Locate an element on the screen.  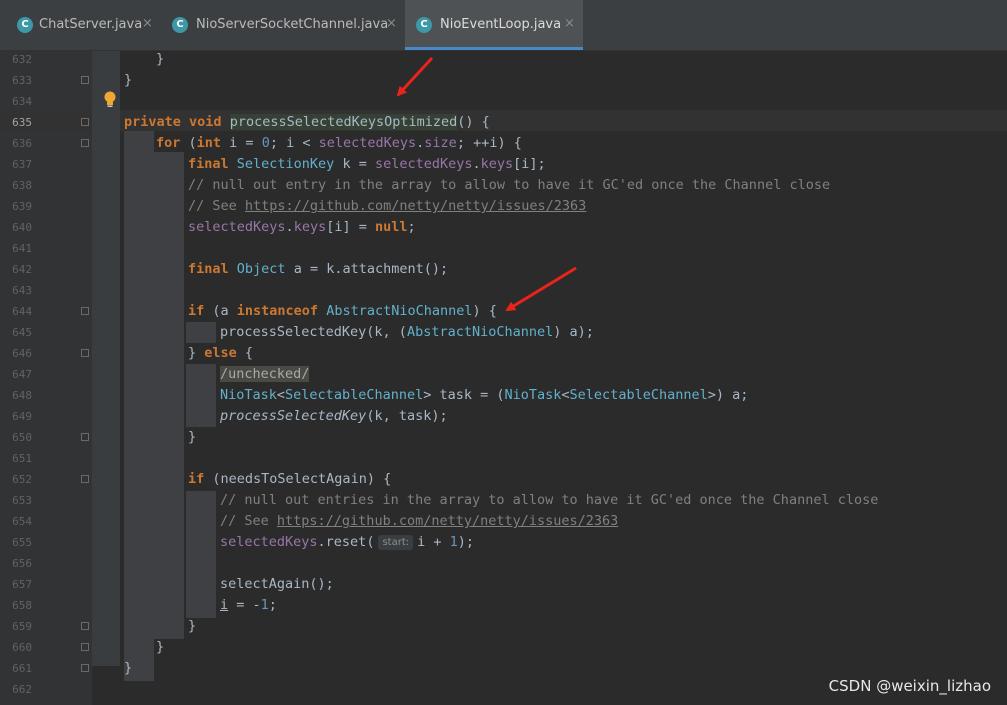
code-line: 633 } is located at coordinates (503, 80).